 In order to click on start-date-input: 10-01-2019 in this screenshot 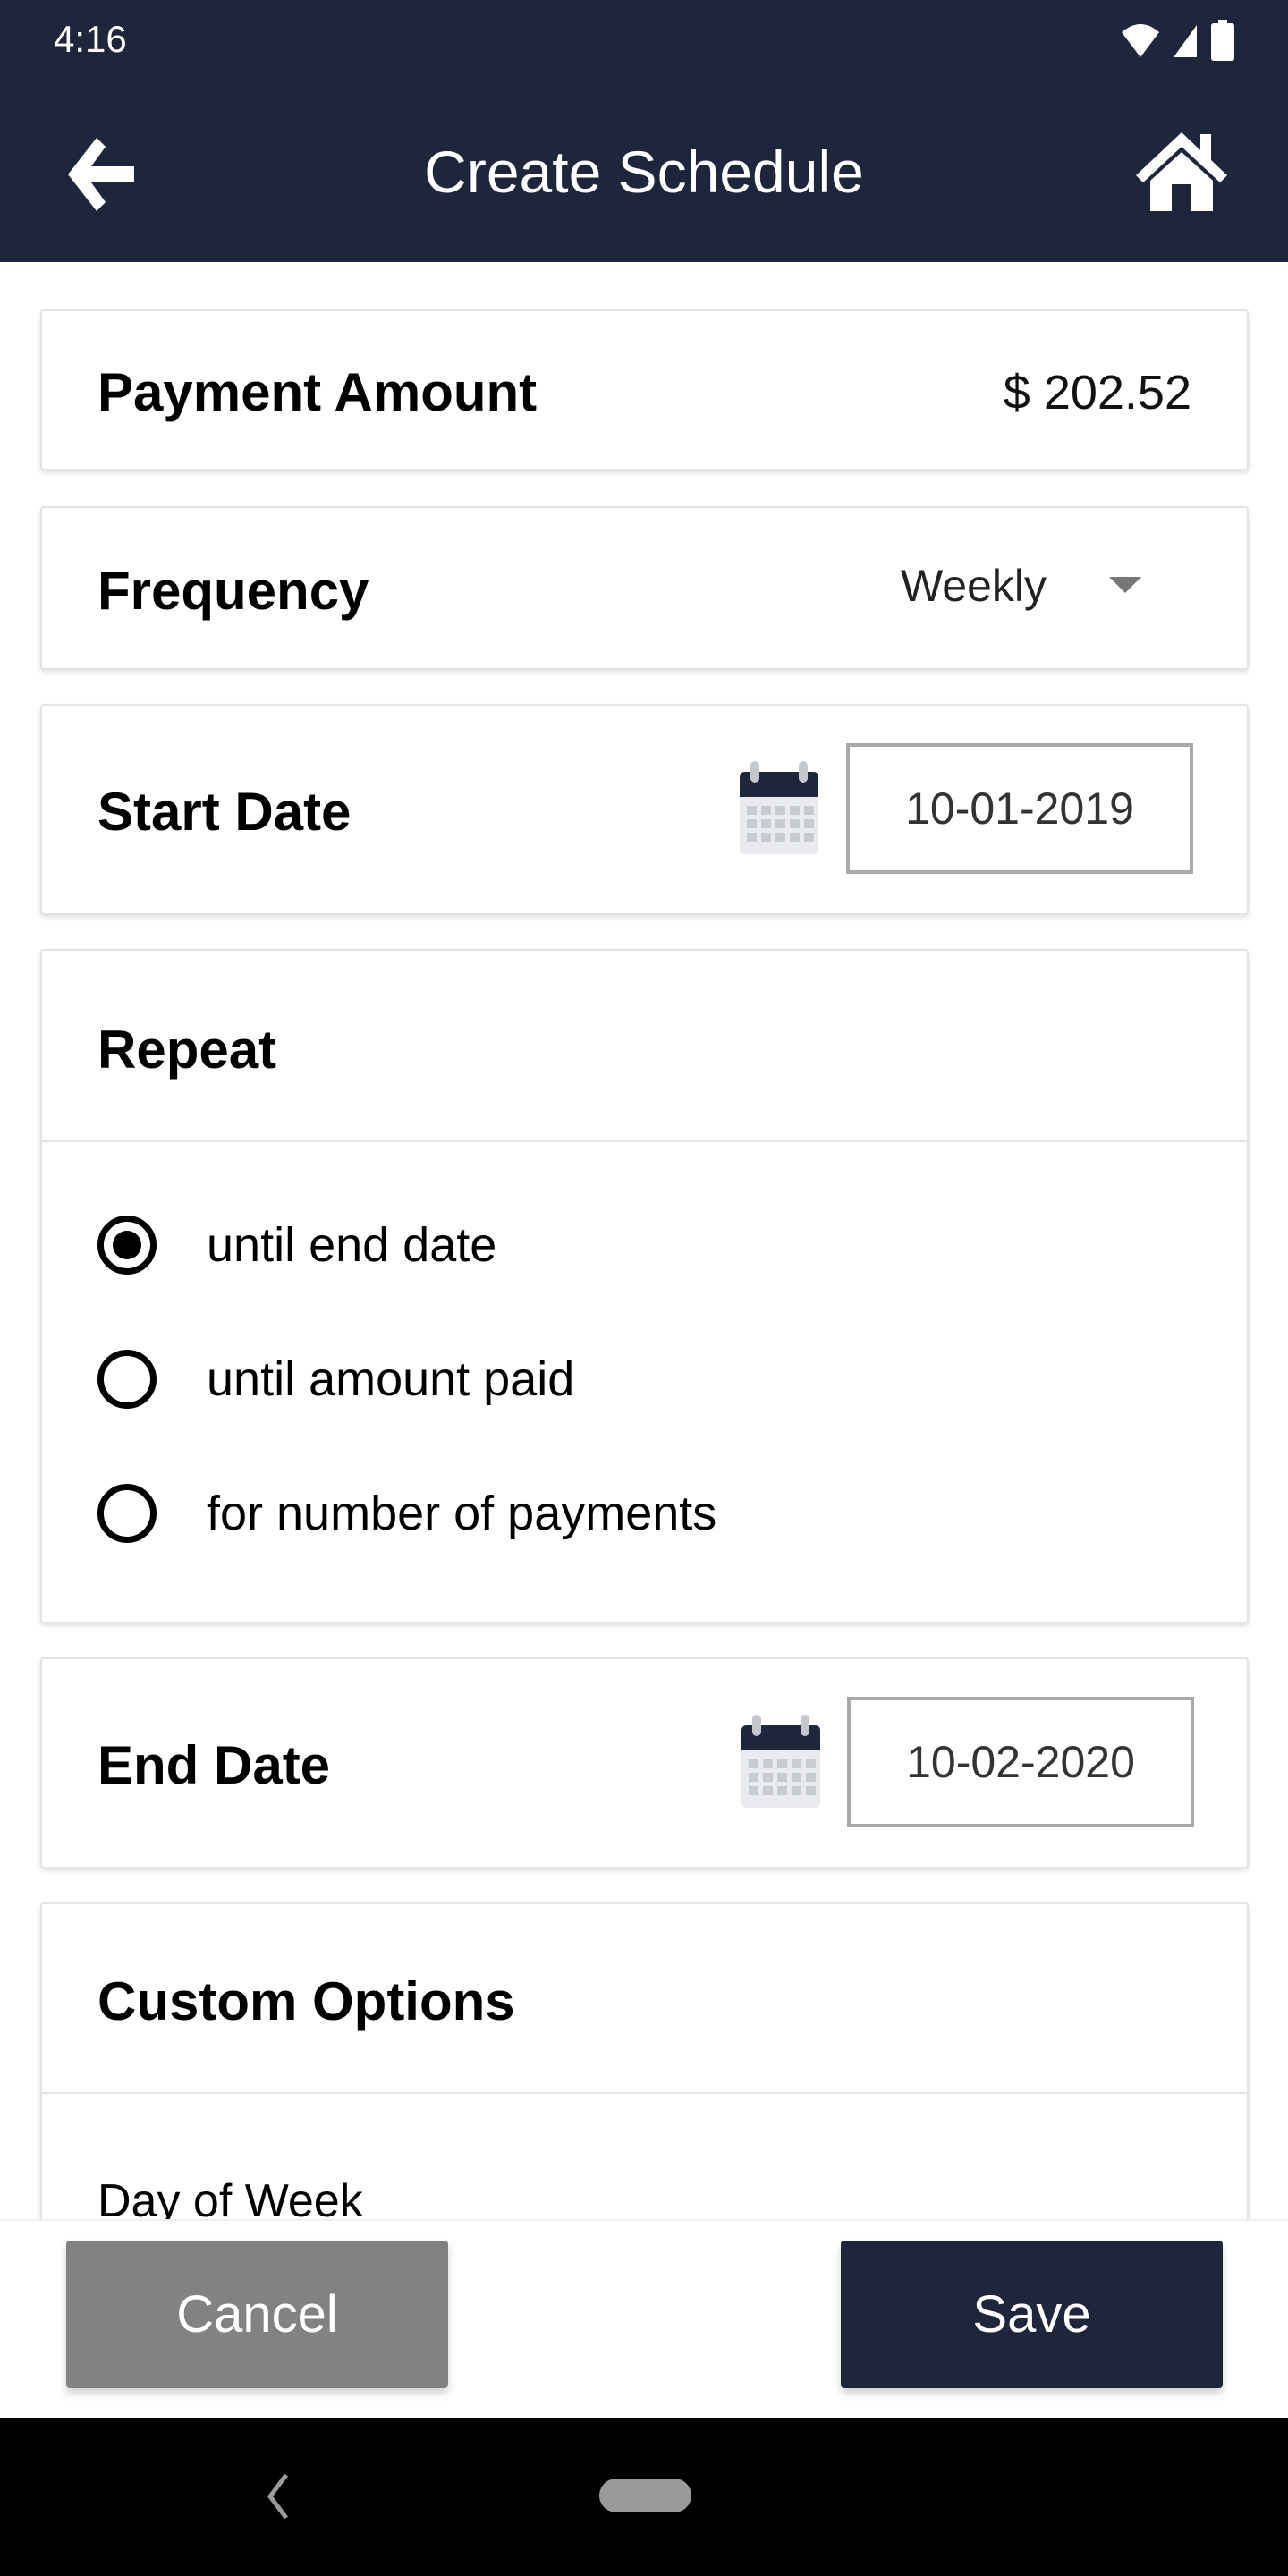, I will do `click(1019, 808)`.